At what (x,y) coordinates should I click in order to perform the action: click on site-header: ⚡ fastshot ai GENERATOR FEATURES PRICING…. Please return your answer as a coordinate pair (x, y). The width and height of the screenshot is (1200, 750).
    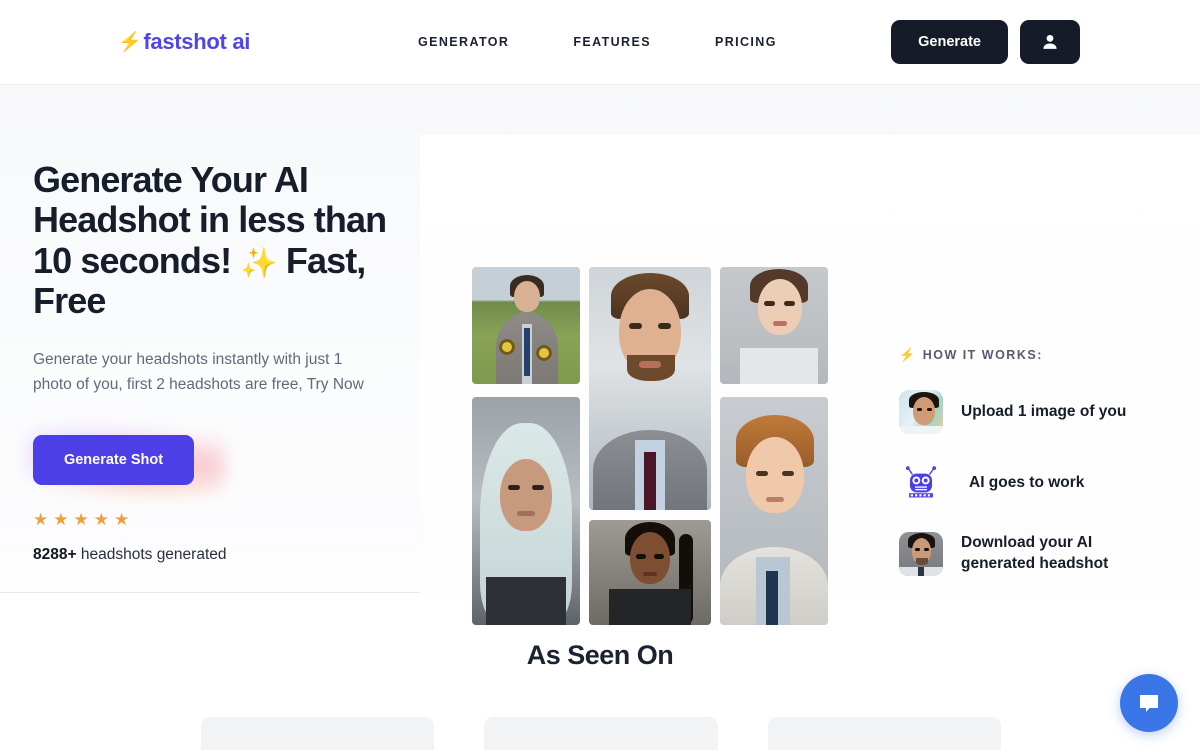
    Looking at the image, I should click on (600, 42).